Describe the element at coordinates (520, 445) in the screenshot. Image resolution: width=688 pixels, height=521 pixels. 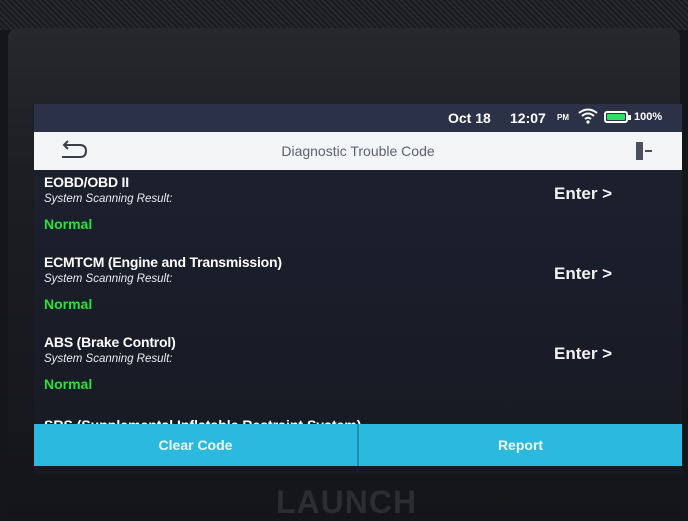
I see `report-button: Report` at that location.